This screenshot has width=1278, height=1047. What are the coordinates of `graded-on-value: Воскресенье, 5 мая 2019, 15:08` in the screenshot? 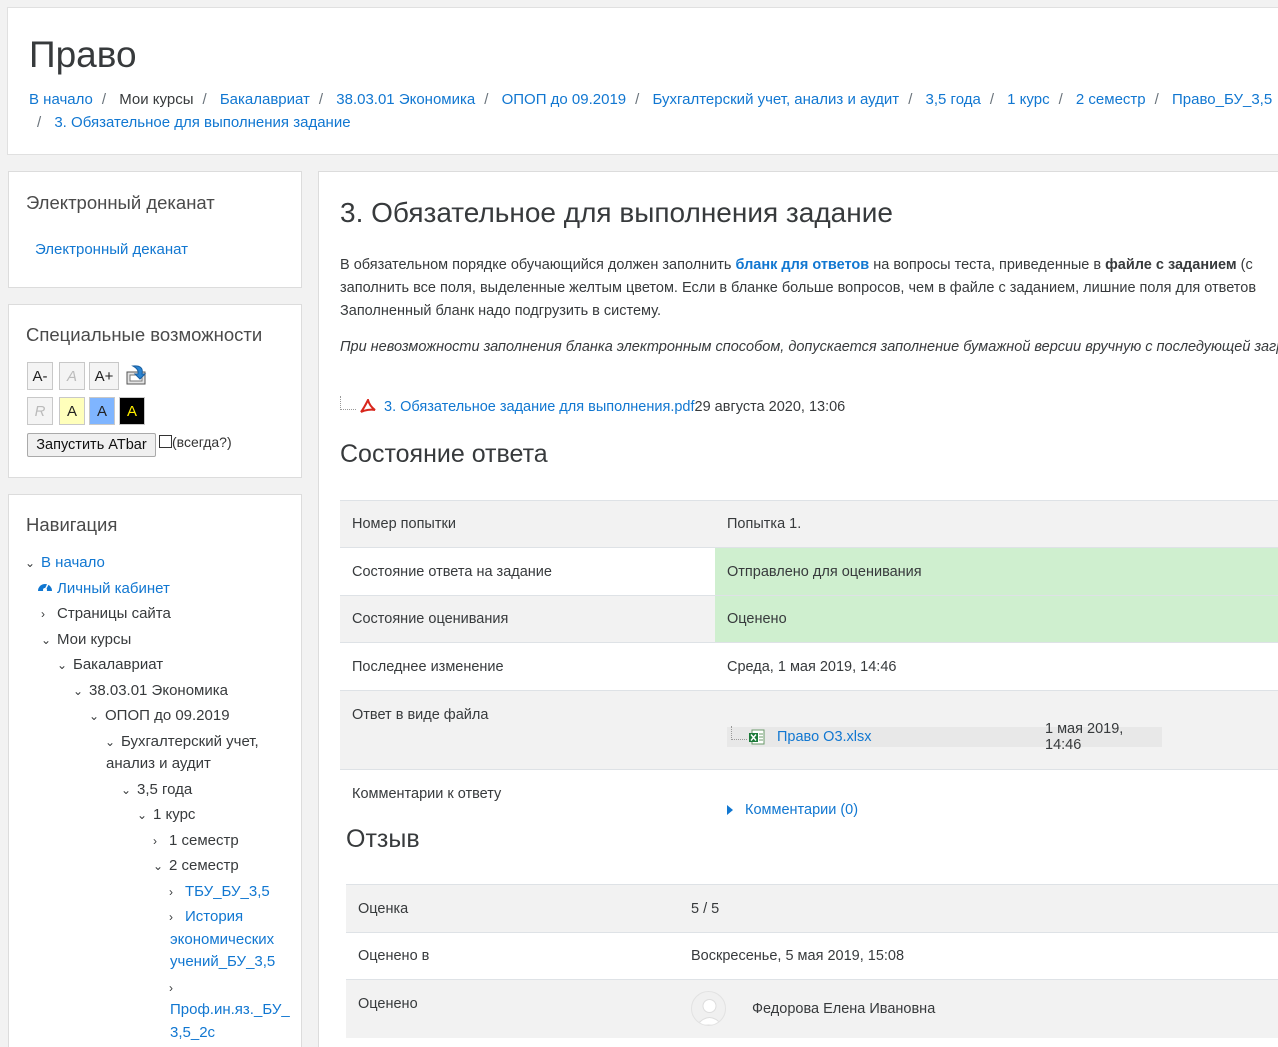 It's located at (978, 956).